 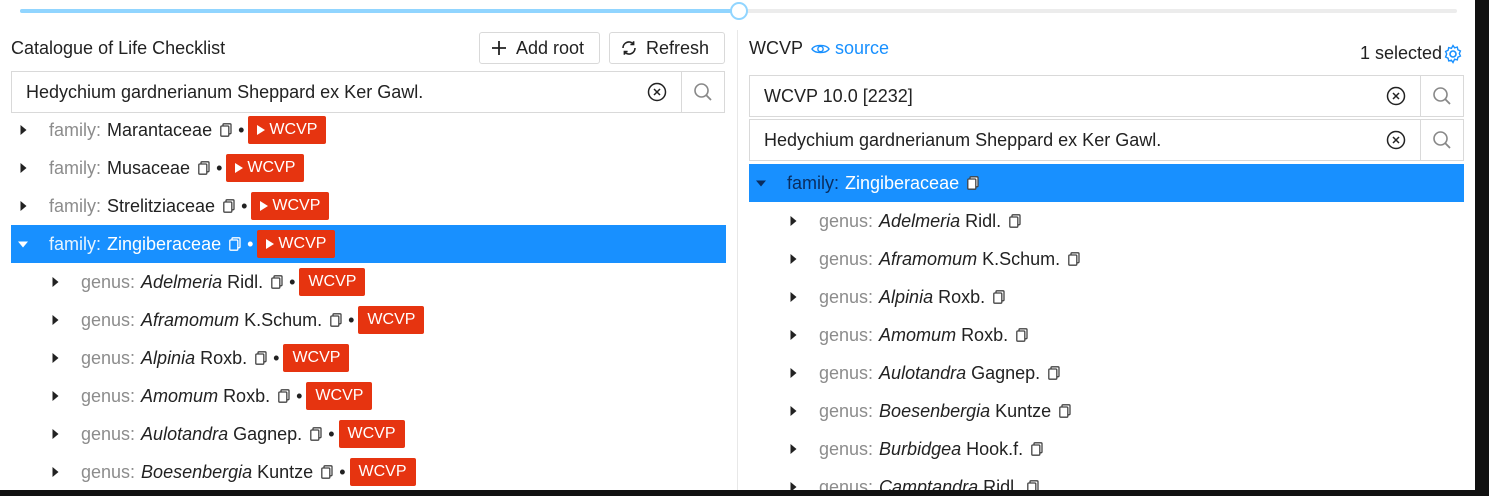 I want to click on tree-row: genus: Boesenbergia Kuntze, so click(x=1106, y=411).